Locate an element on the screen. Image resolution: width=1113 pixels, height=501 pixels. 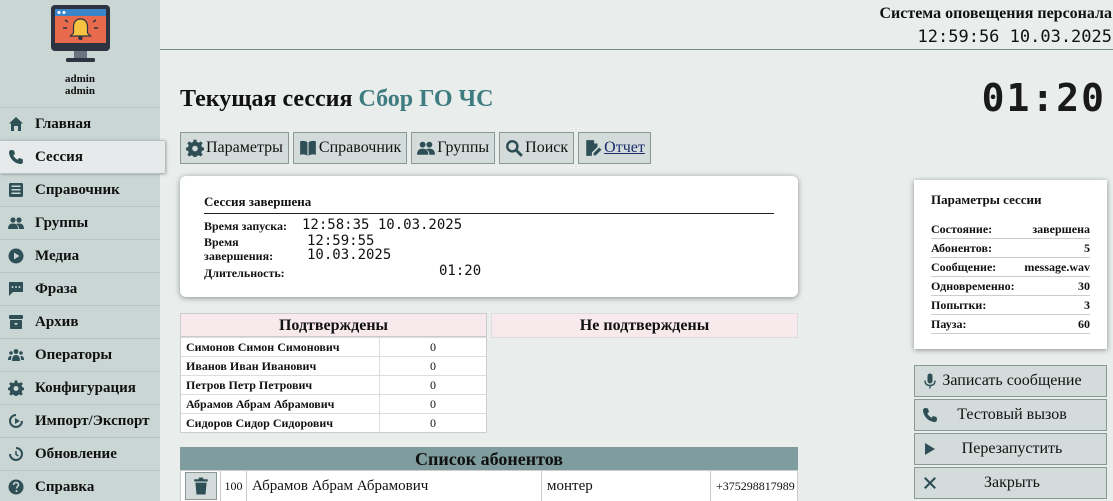
close-label: Закрыть is located at coordinates (1012, 482).